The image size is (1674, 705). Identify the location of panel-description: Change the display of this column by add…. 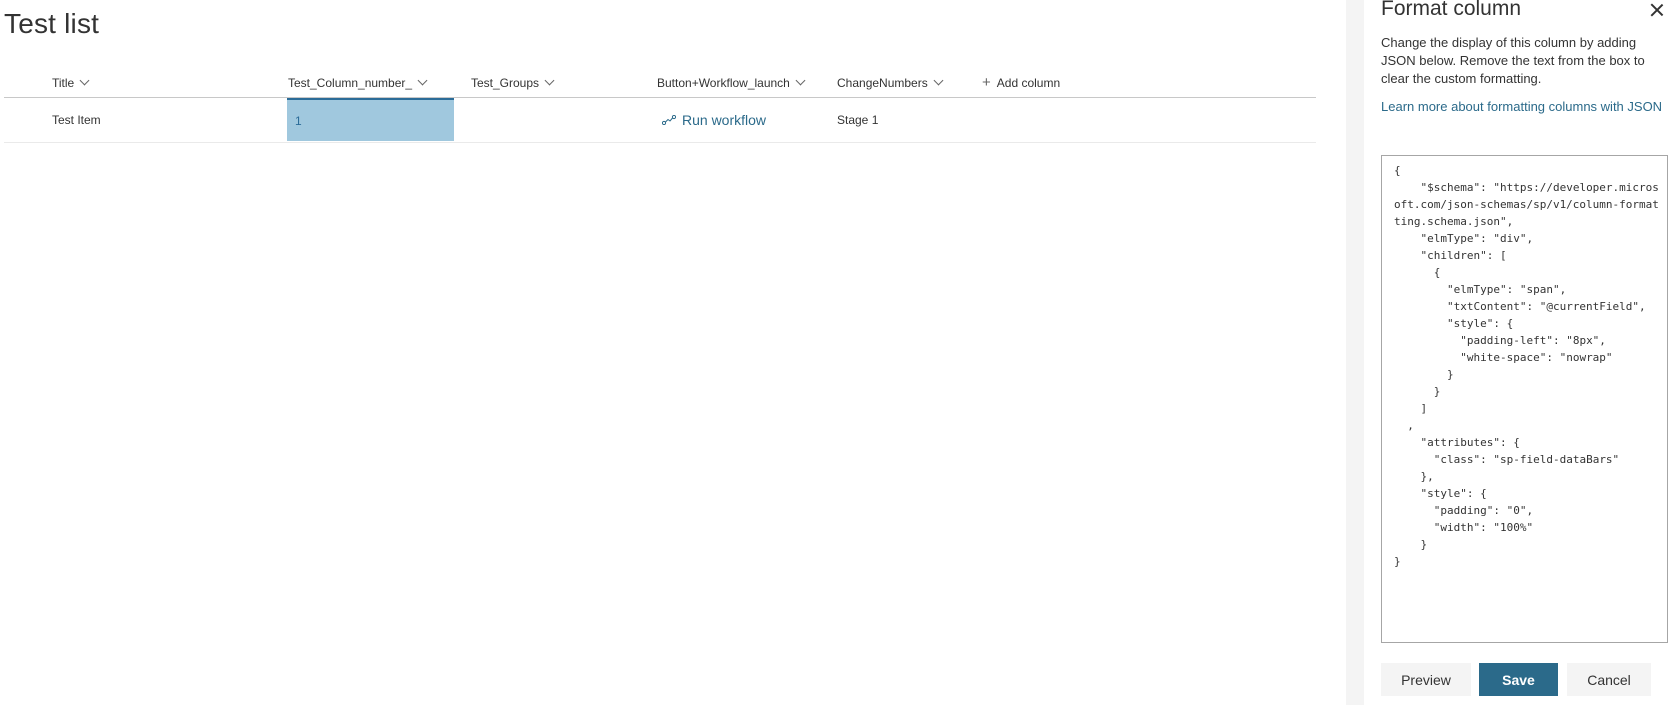
(1513, 60).